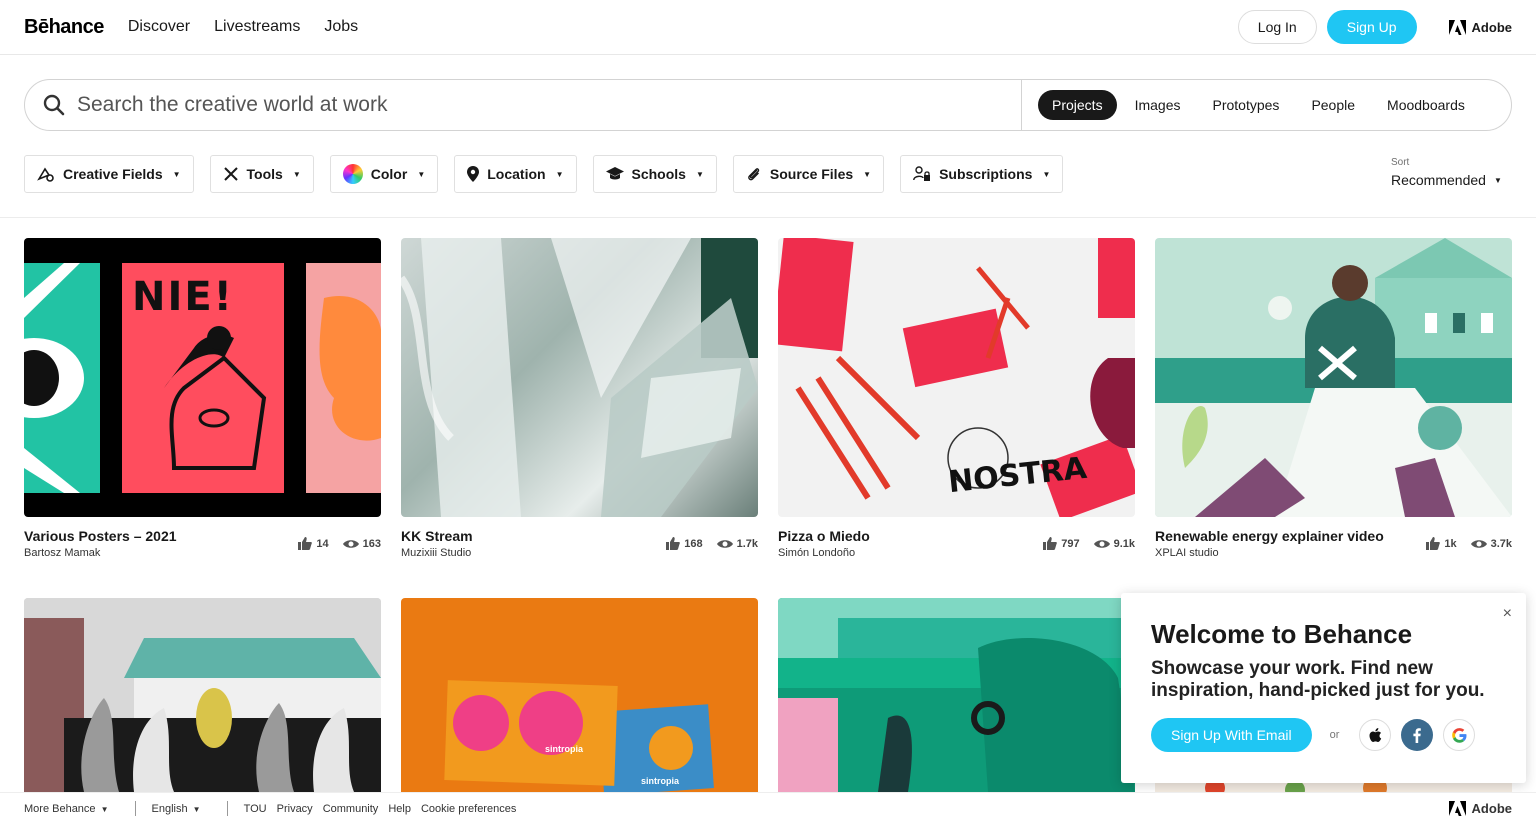  I want to click on filter-creative-fields: Creative Fields ▼, so click(109, 174).